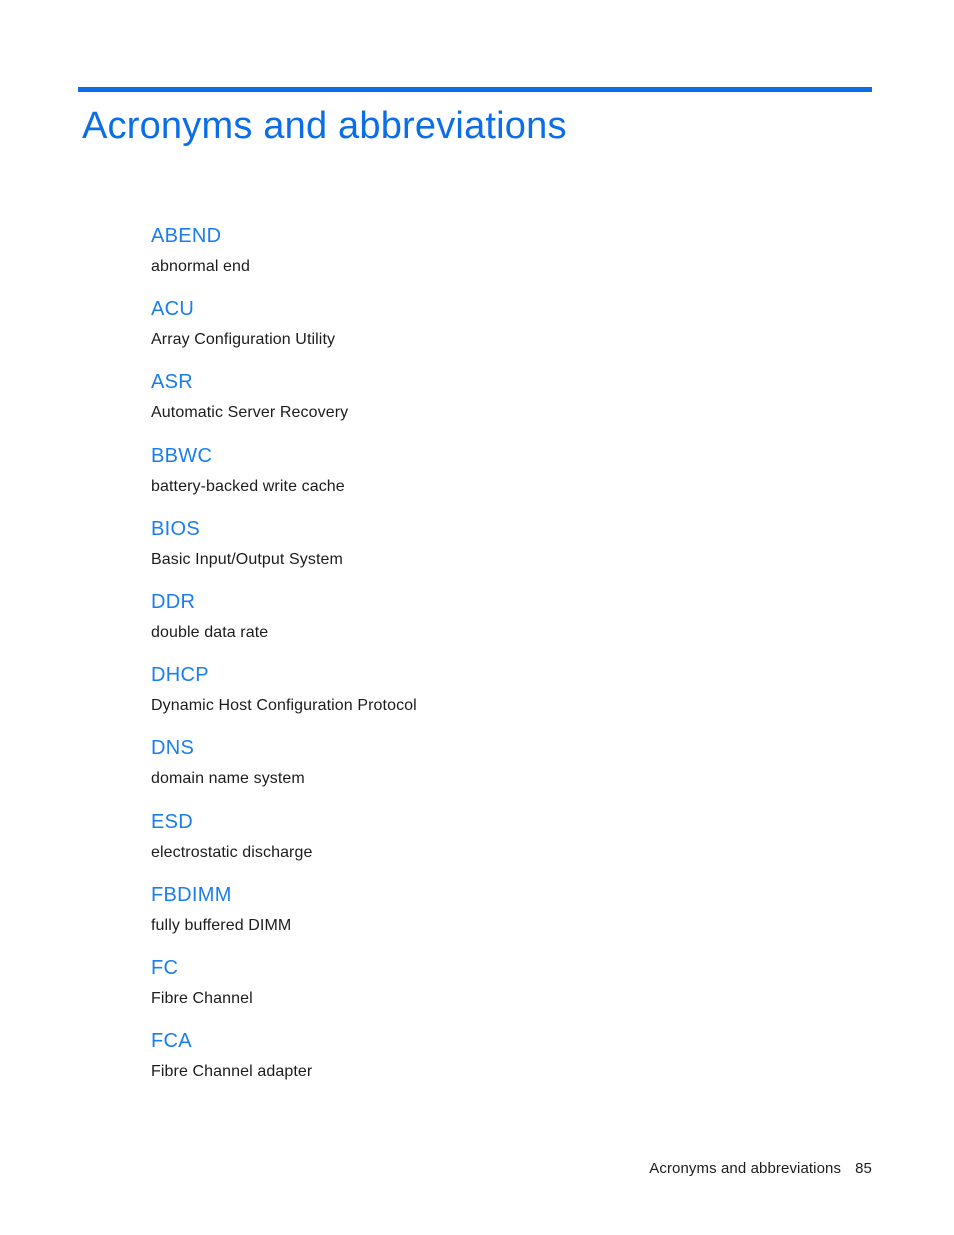  I want to click on glossary-definition: Automatic Server Recovery, so click(250, 413).